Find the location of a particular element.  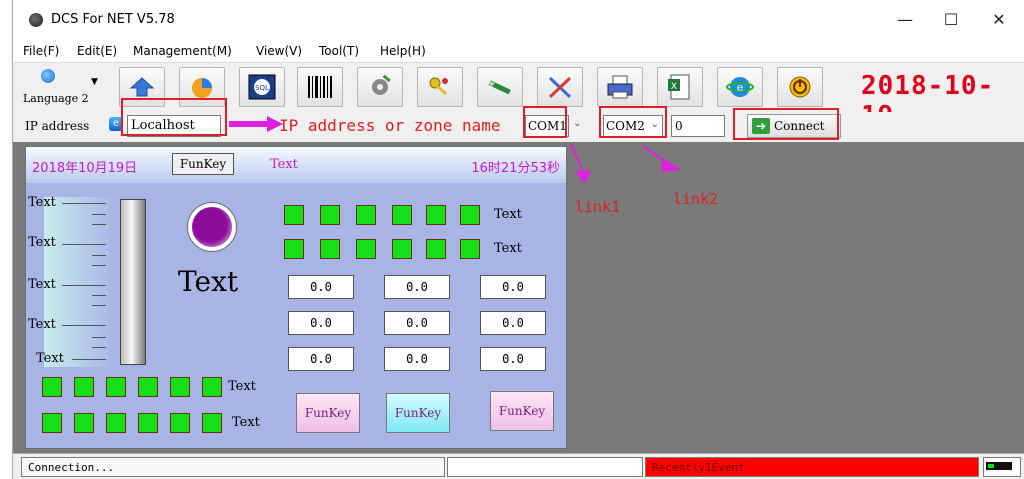

panel-date: 2018年10月19日 is located at coordinates (85, 168).